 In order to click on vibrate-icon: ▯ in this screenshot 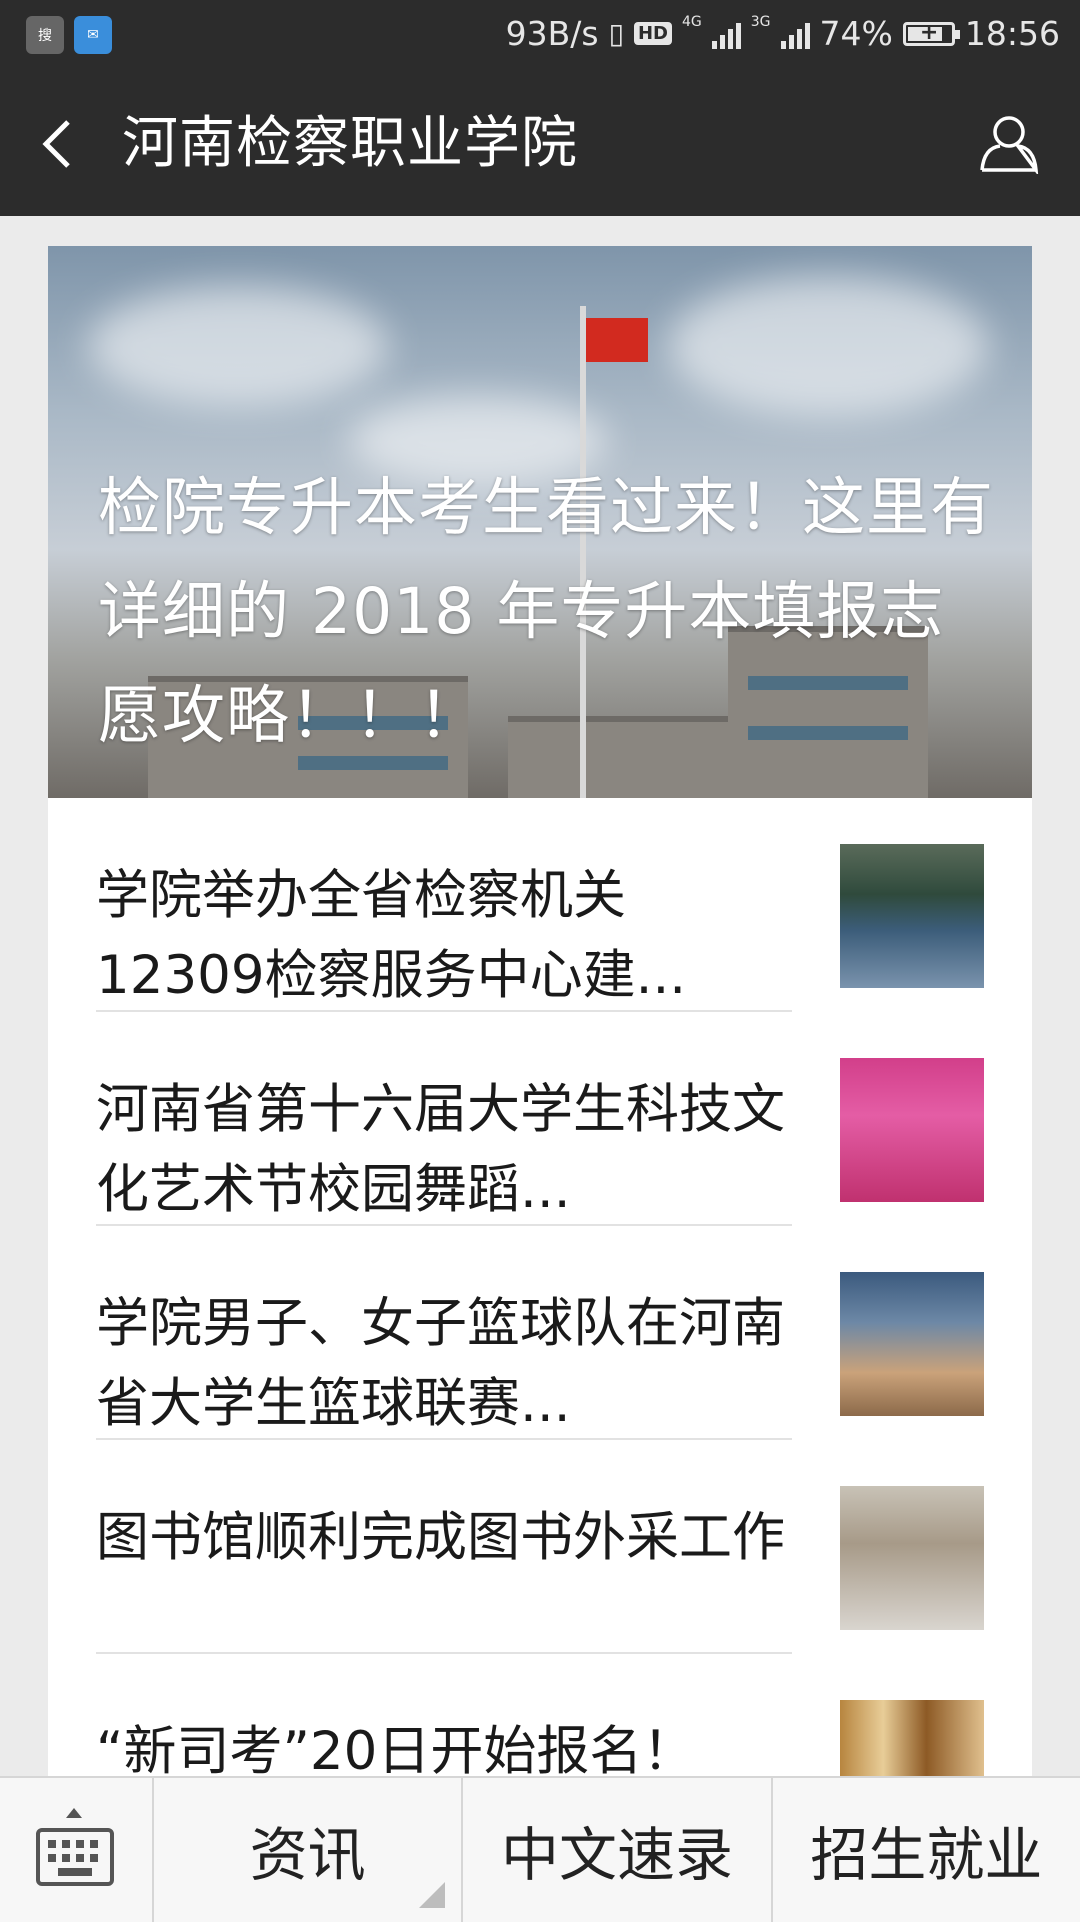, I will do `click(616, 33)`.